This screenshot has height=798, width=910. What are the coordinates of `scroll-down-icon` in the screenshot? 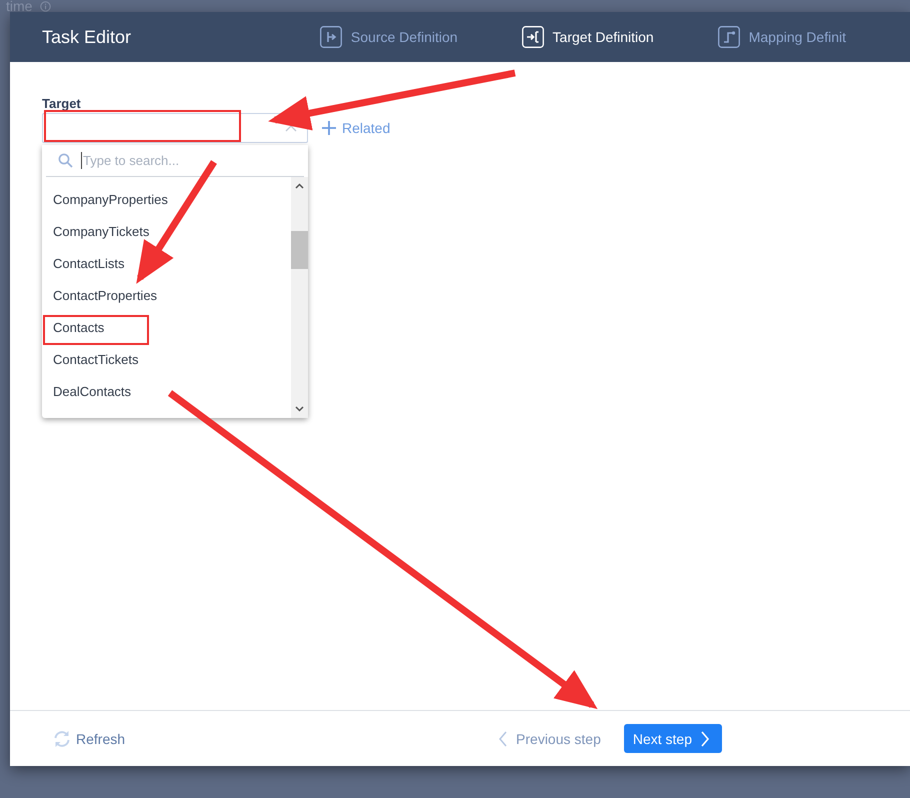 It's located at (299, 409).